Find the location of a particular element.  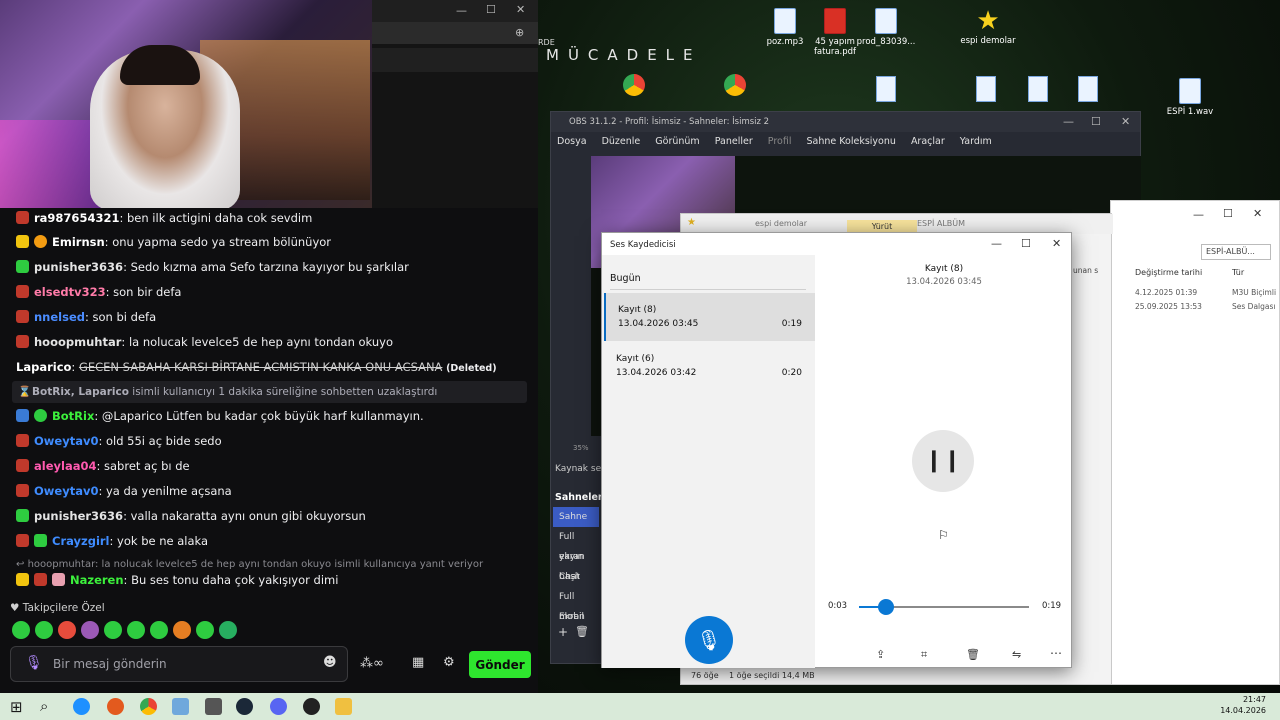

microphone-icon: 🎙 is located at coordinates (34, 663).